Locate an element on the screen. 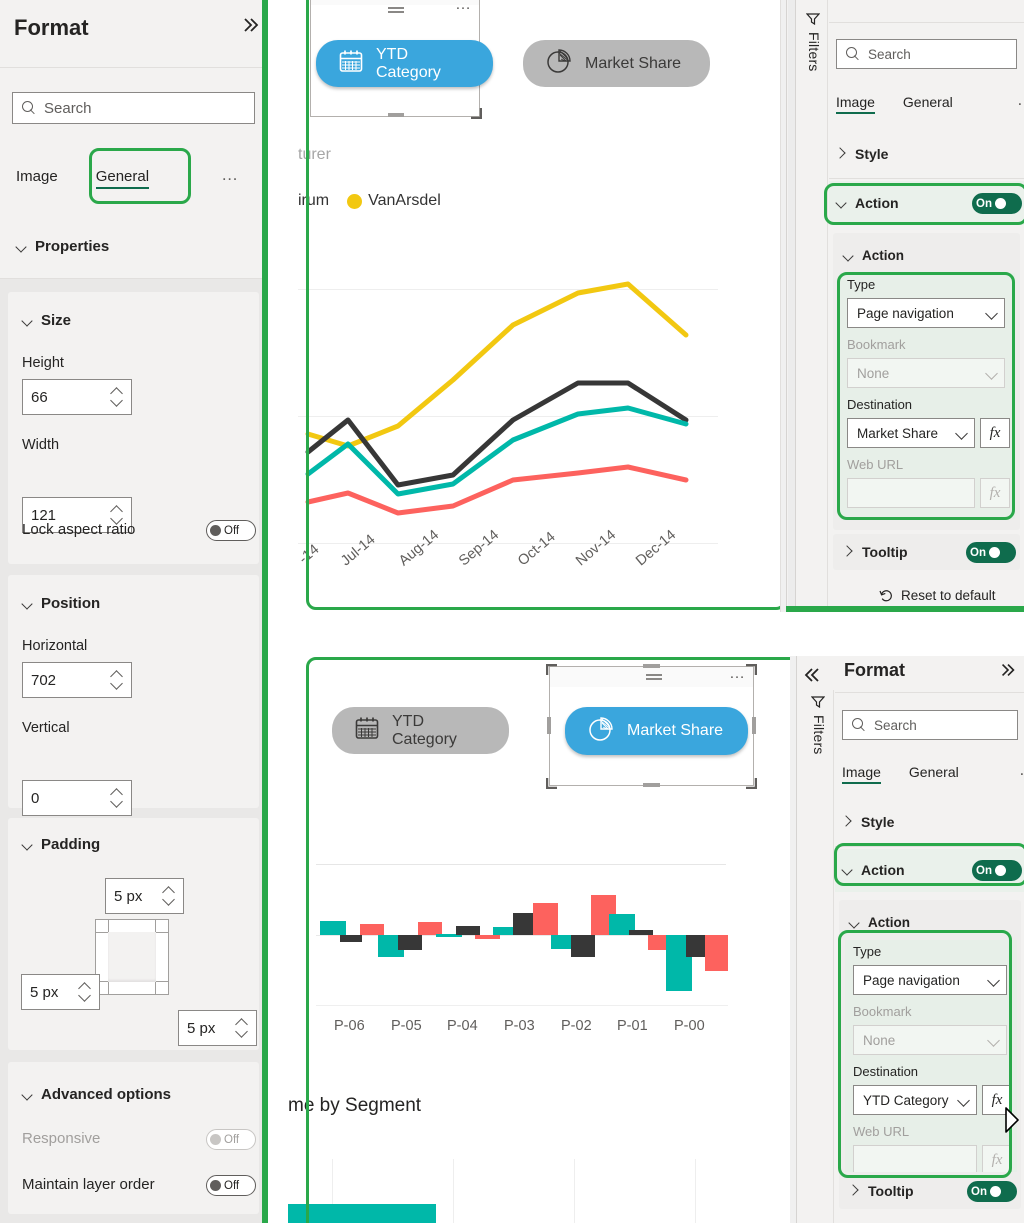 Image resolution: width=1024 pixels, height=1223 pixels. destination-dropdown: Market Share is located at coordinates (911, 433).